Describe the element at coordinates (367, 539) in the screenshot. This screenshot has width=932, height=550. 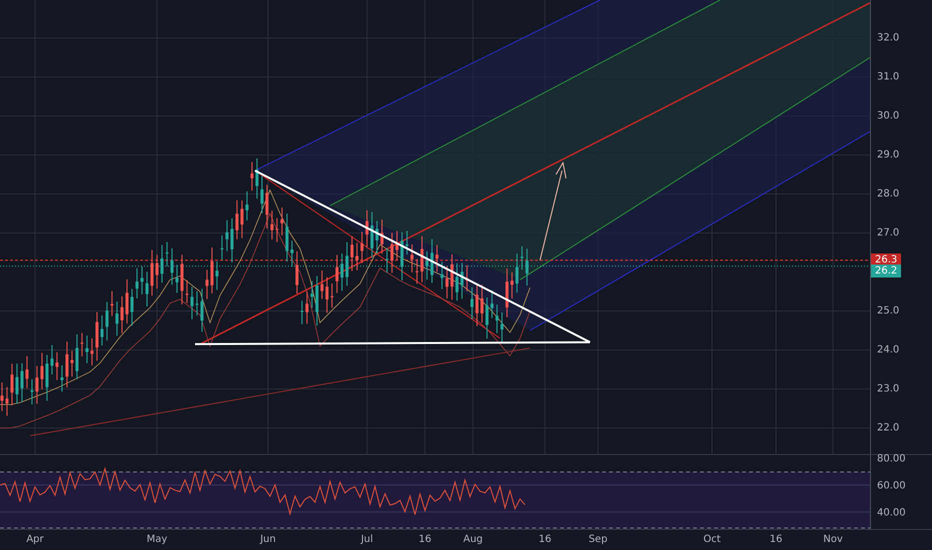
I see `time-label: Jul` at that location.